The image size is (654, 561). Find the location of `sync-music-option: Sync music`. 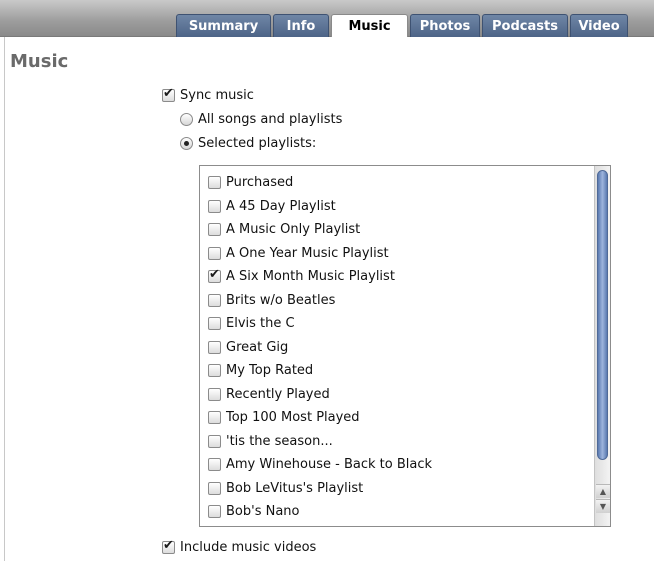

sync-music-option: Sync music is located at coordinates (208, 94).